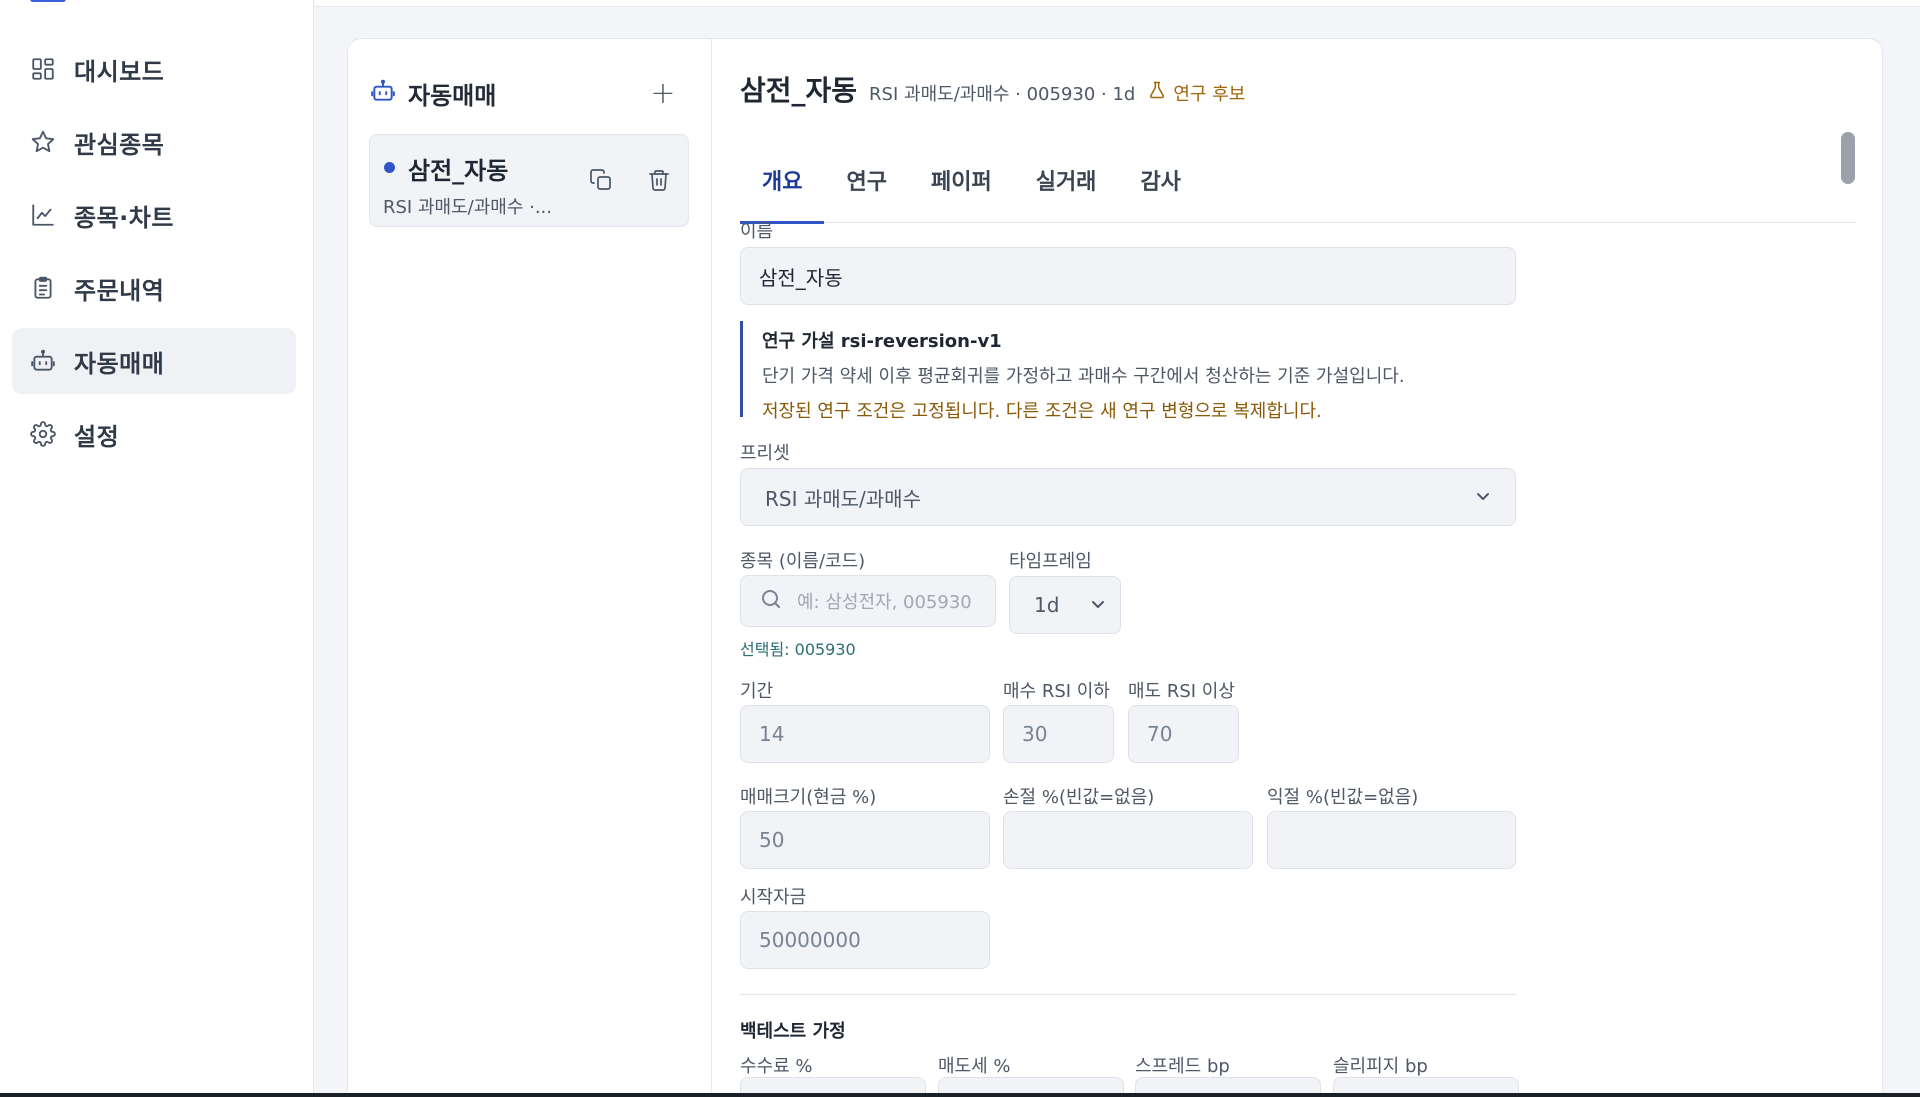  What do you see at coordinates (1343, 797) in the screenshot?
I see `take-profit-label: 익절 %(빈값=없음)` at bounding box center [1343, 797].